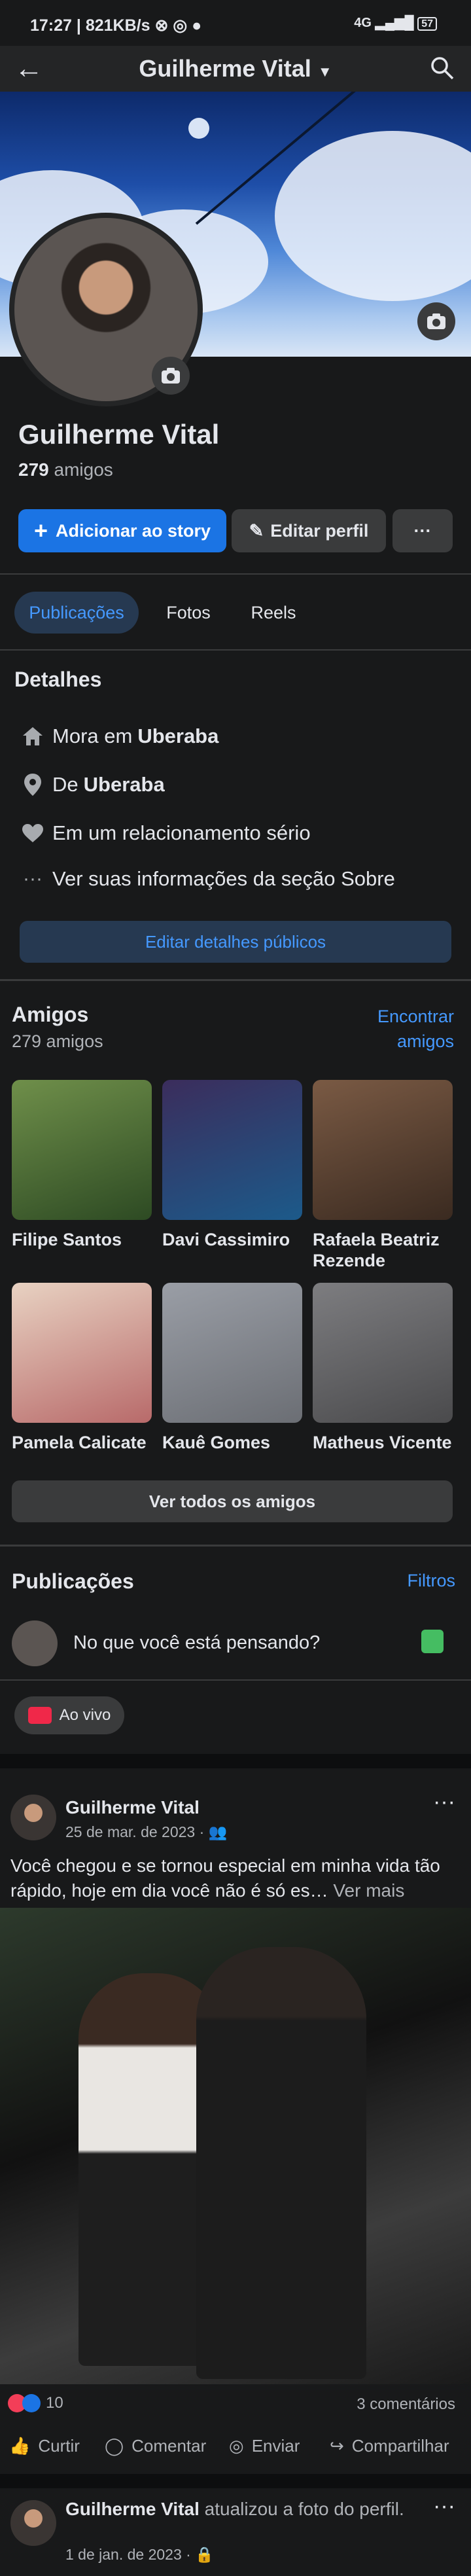 Image resolution: width=471 pixels, height=2576 pixels. What do you see at coordinates (73, 1581) in the screenshot?
I see `posts-title: Publicações` at bounding box center [73, 1581].